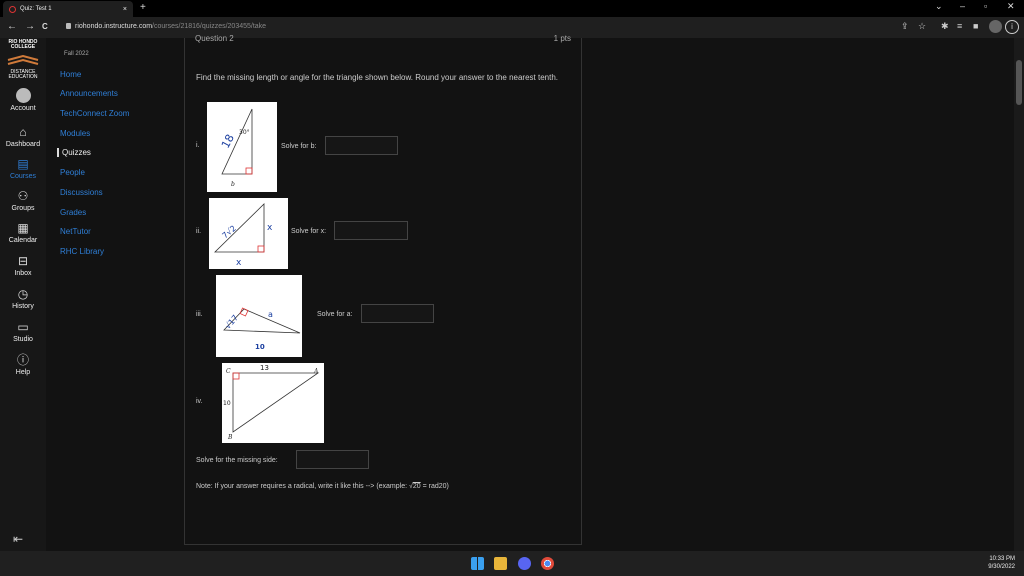  I want to click on page-scrollbar, so click(1019, 294).